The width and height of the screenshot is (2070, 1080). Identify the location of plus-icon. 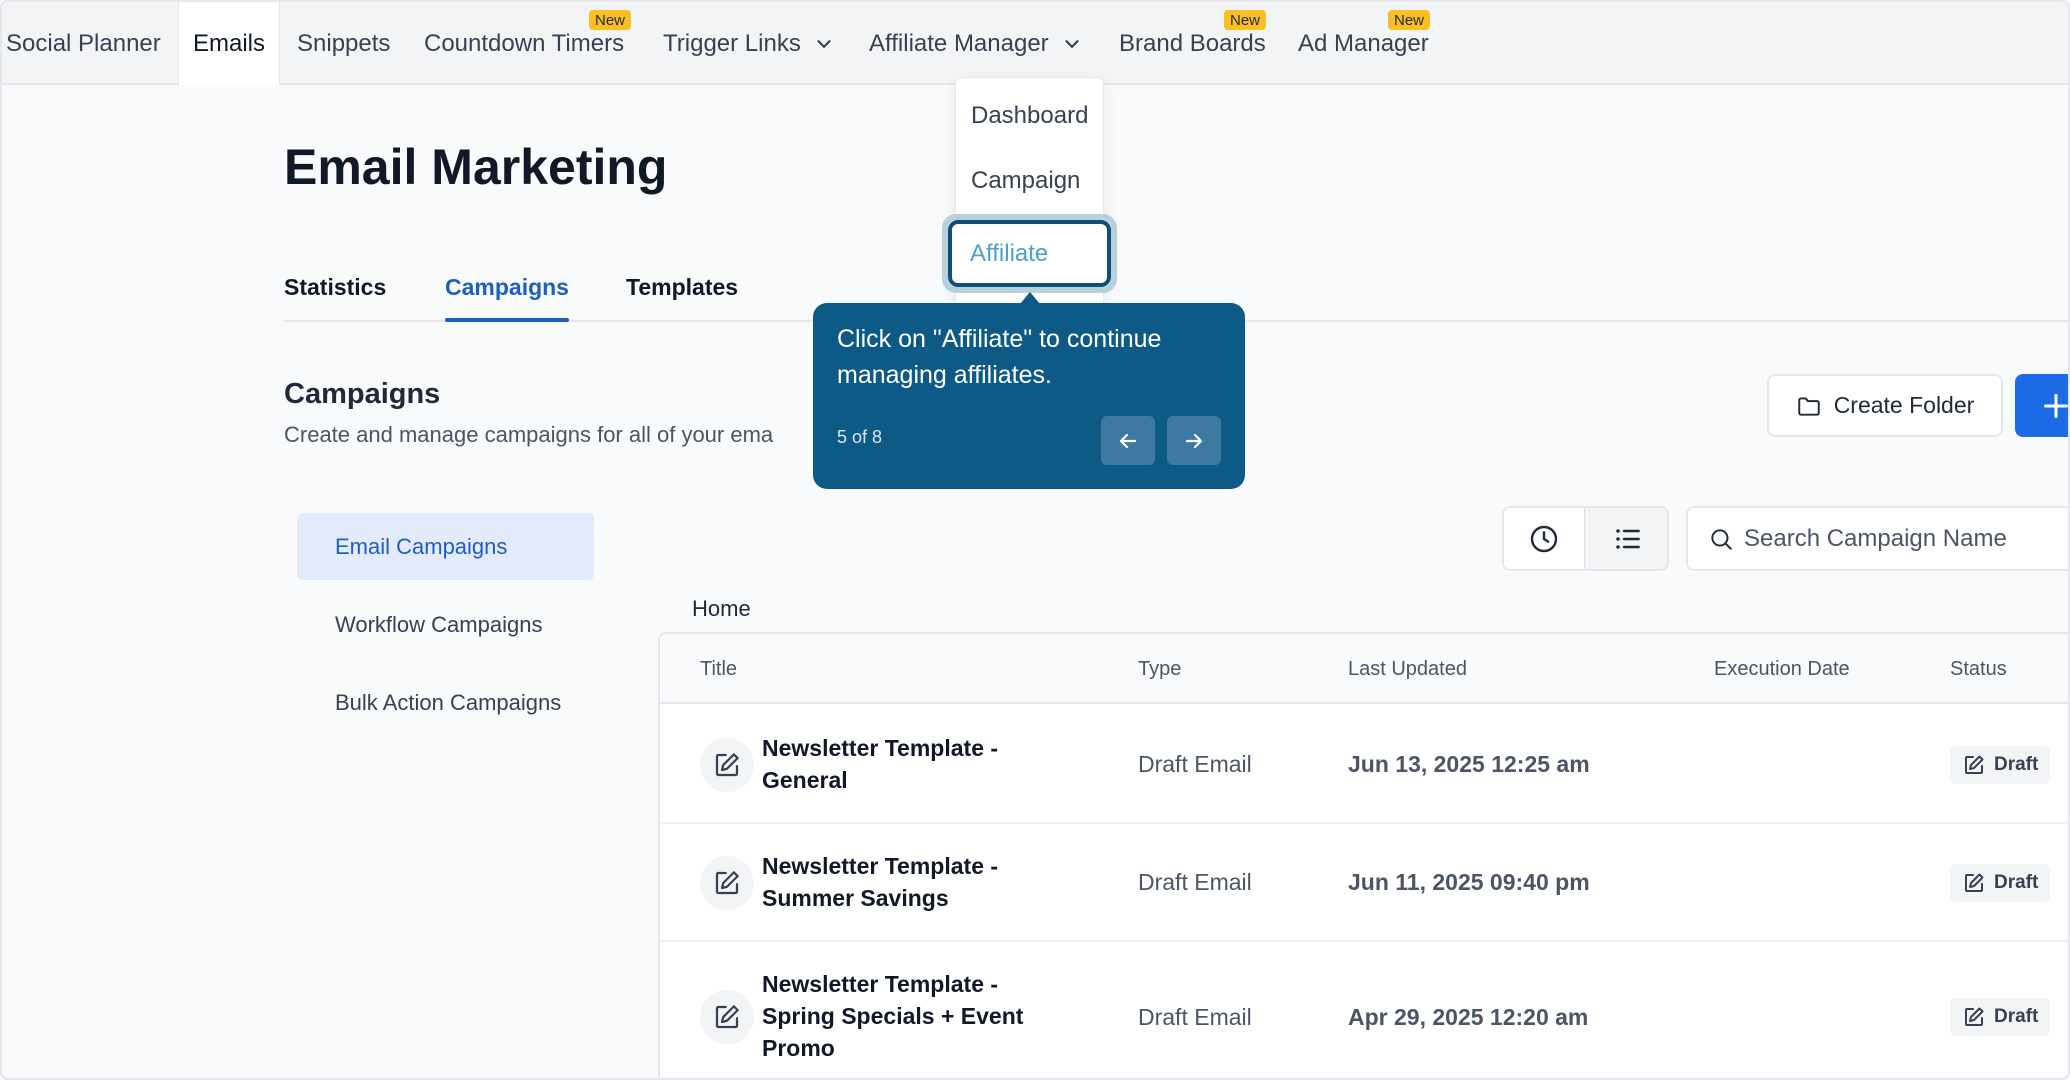
(2055, 406).